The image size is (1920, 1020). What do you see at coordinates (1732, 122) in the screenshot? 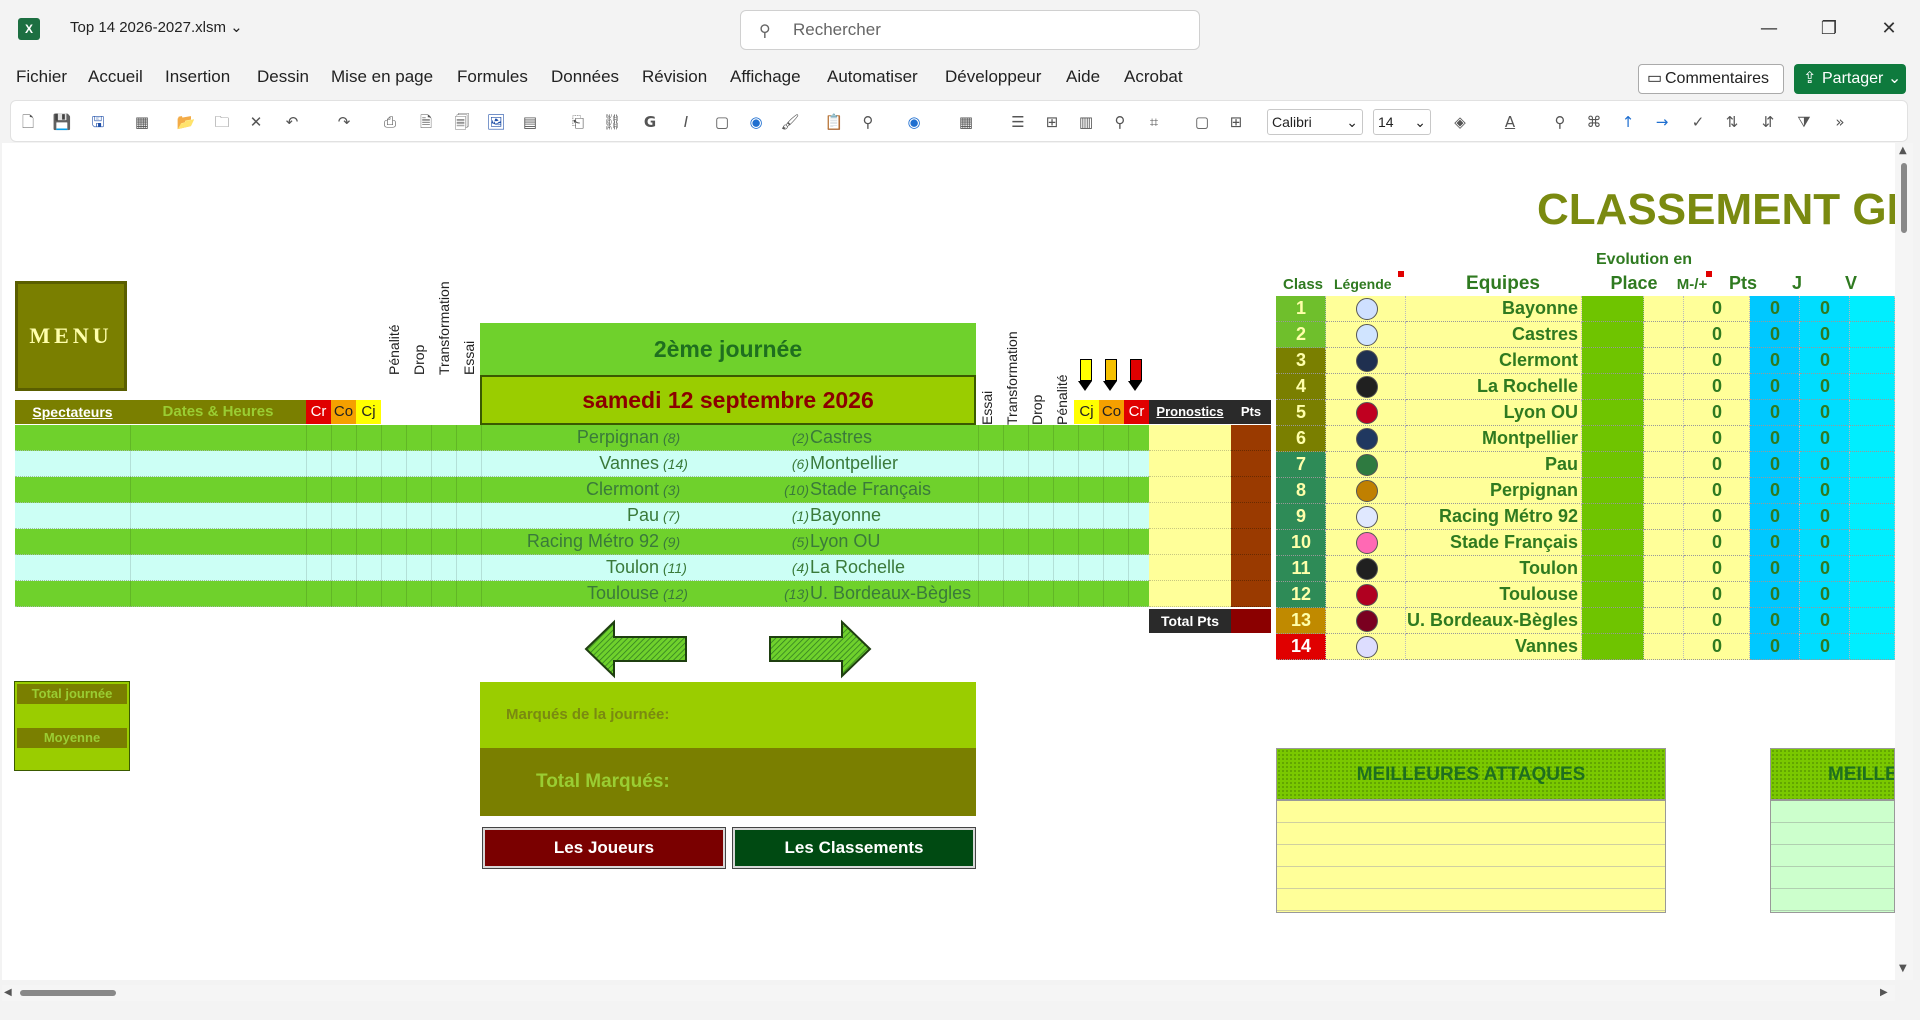
I see `sort-asc-icon: ⇅` at bounding box center [1732, 122].